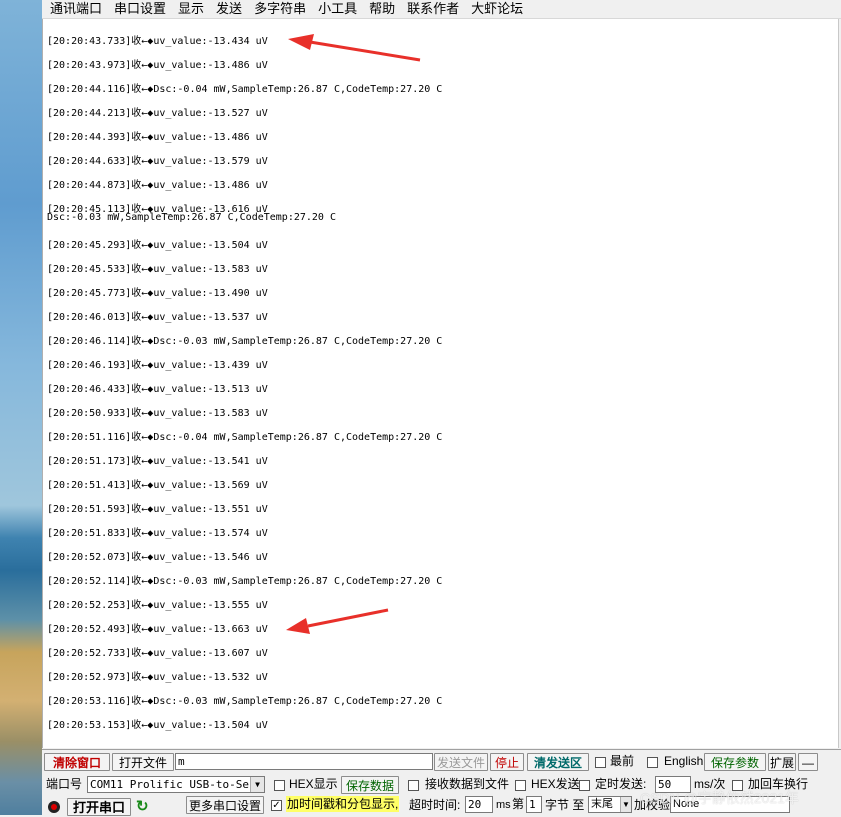  I want to click on topmost-checkbox, so click(600, 762).